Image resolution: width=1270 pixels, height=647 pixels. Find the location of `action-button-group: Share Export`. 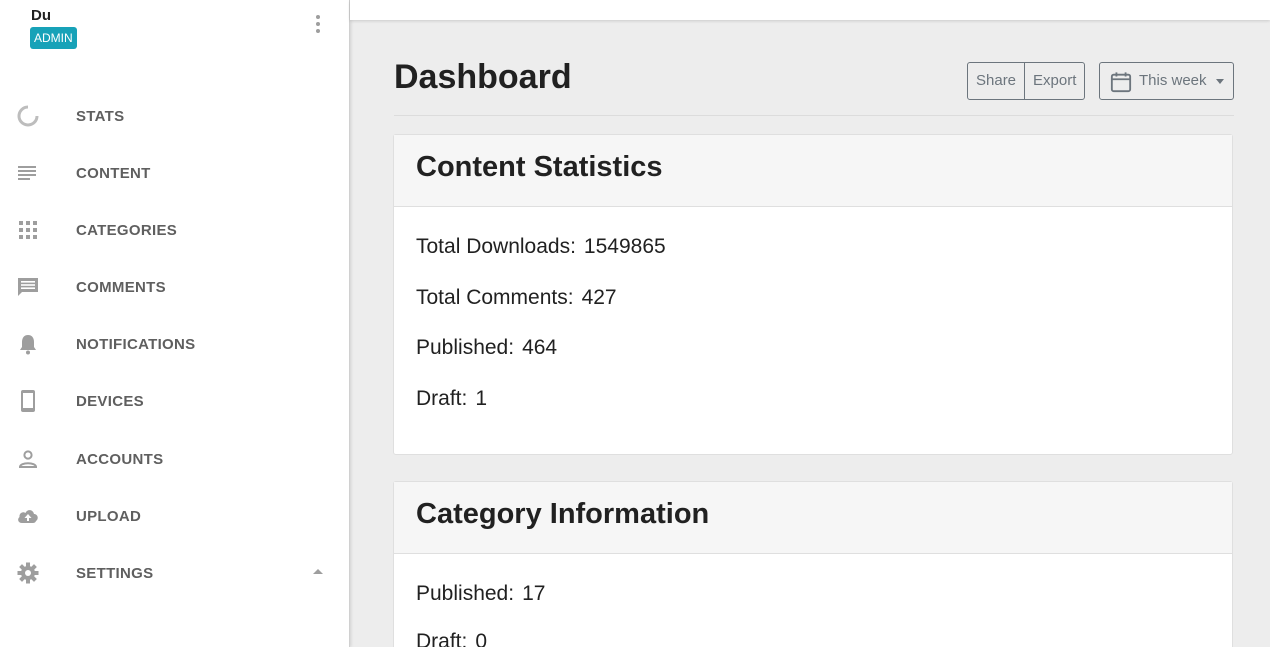

action-button-group: Share Export is located at coordinates (1026, 81).